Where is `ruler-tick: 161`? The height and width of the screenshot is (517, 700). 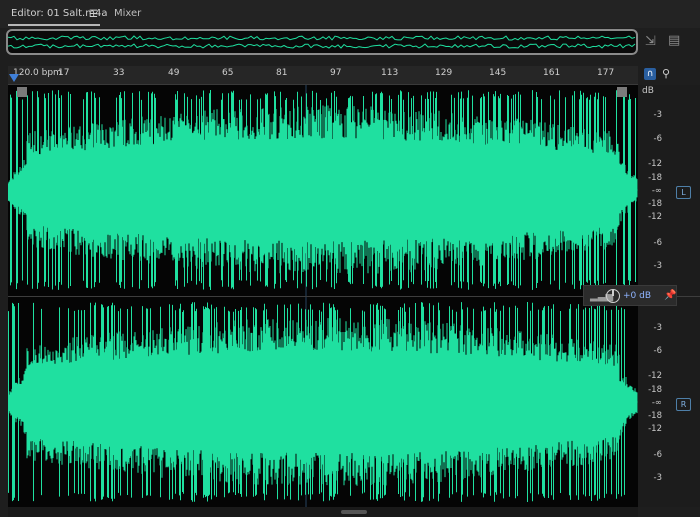 ruler-tick: 161 is located at coordinates (552, 73).